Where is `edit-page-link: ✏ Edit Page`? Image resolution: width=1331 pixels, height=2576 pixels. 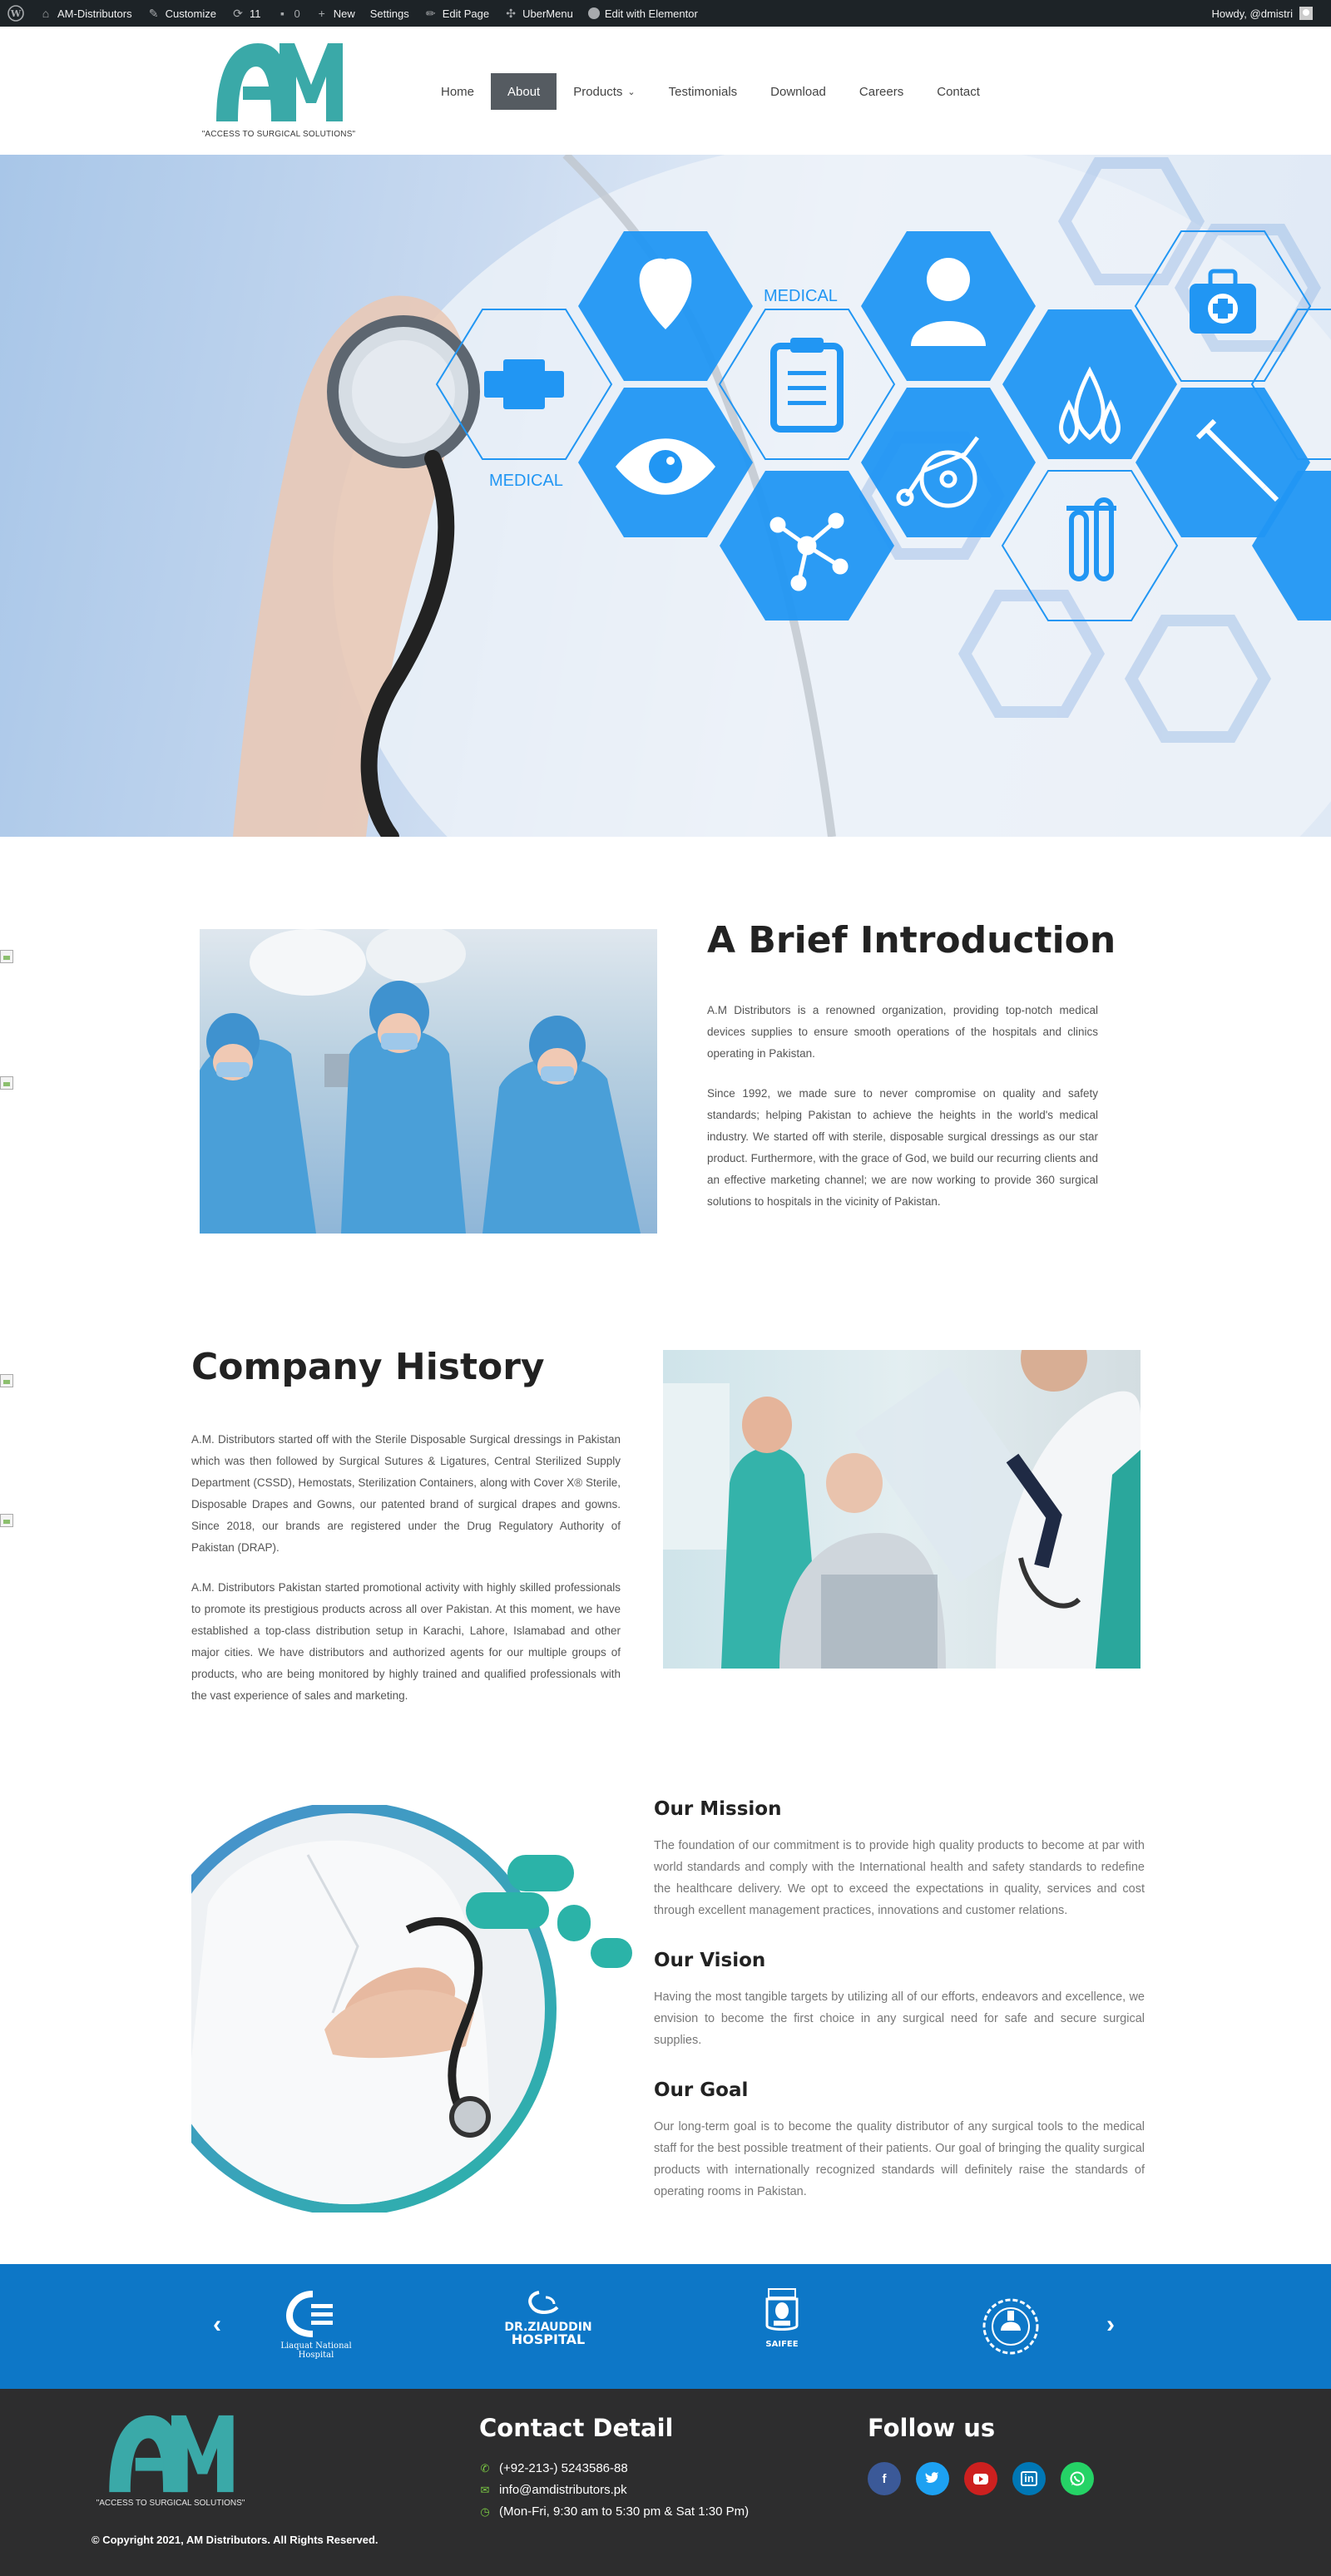
edit-page-link: ✏ Edit Page is located at coordinates (457, 14).